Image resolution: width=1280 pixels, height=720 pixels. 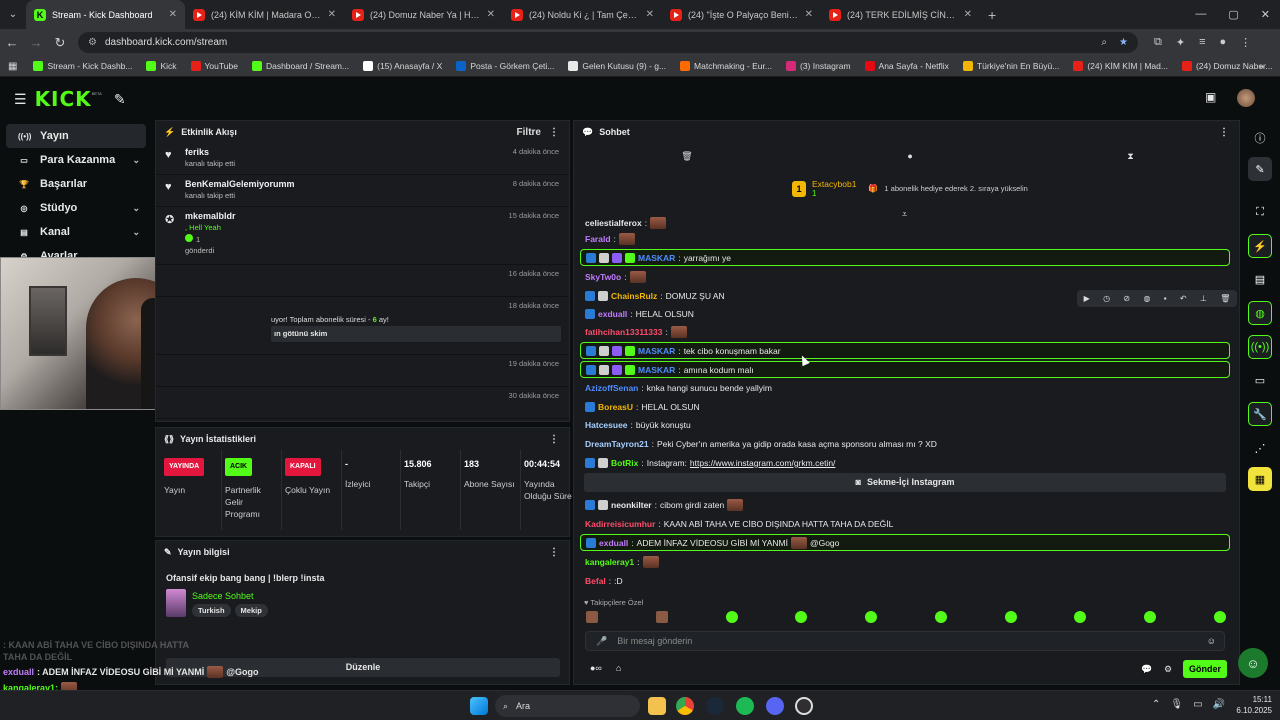 I want to click on chat-username: DreamTayron21, so click(x=617, y=444).